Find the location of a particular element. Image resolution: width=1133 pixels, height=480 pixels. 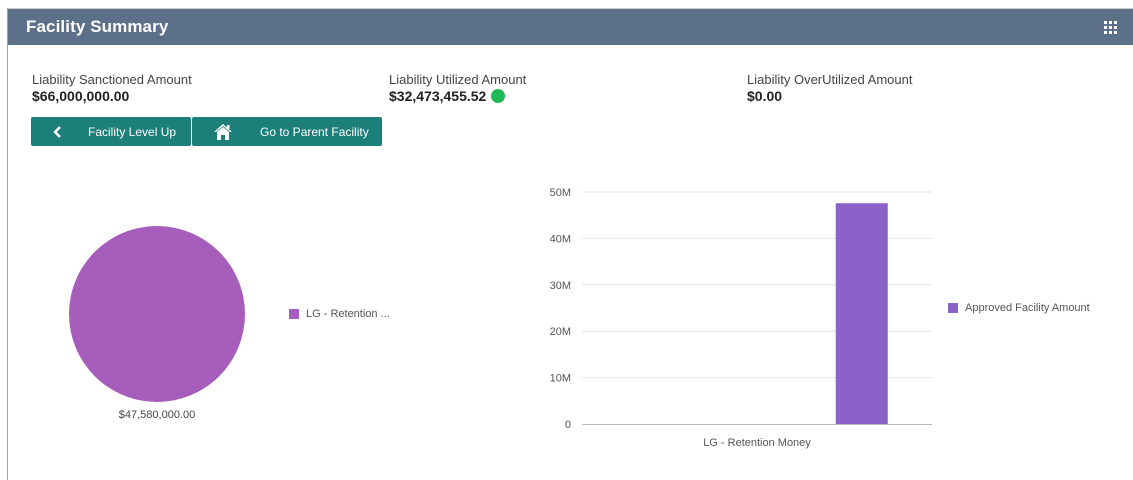

metric-sanctioned-value: $66,000,000.00 is located at coordinates (81, 96).